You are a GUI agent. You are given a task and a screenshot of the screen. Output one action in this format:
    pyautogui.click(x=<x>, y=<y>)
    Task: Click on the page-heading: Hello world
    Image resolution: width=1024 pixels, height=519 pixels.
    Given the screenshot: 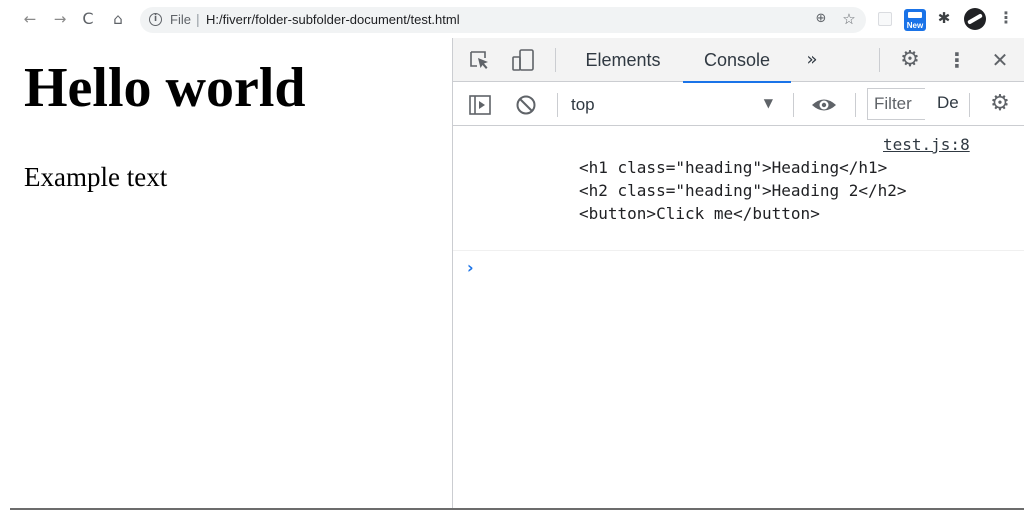 What is the action you would take?
    pyautogui.click(x=165, y=88)
    